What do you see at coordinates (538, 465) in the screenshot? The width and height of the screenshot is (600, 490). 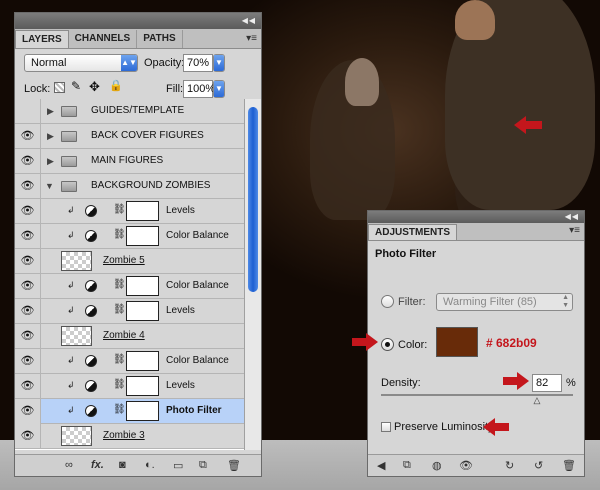 I see `reset-icon: ↺` at bounding box center [538, 465].